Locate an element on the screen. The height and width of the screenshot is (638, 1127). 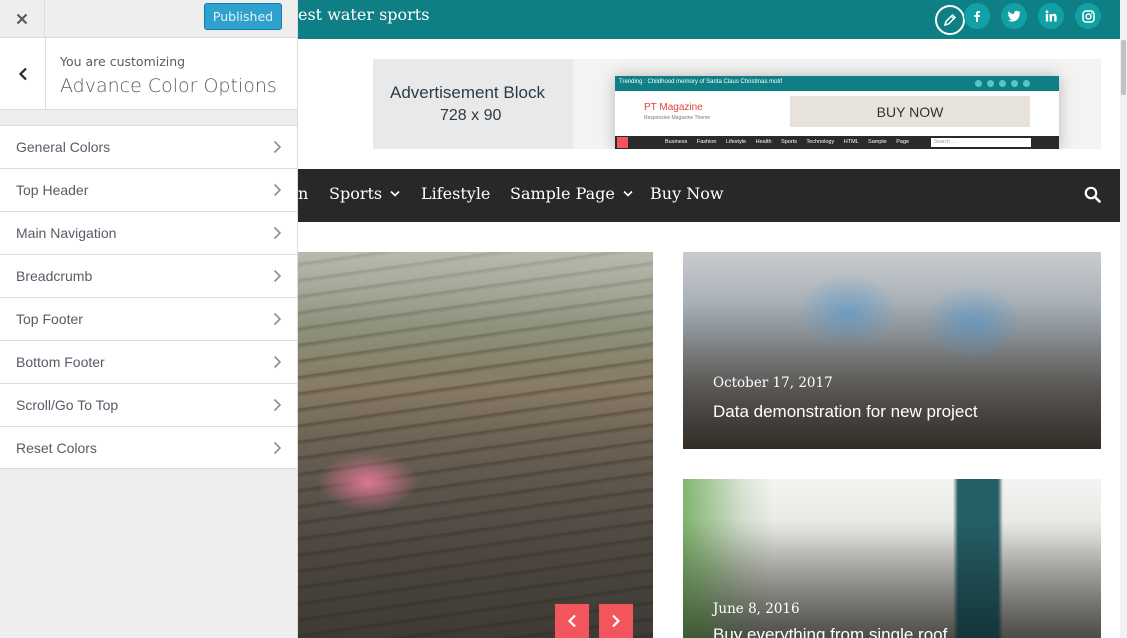
facebook-icon is located at coordinates (977, 16).